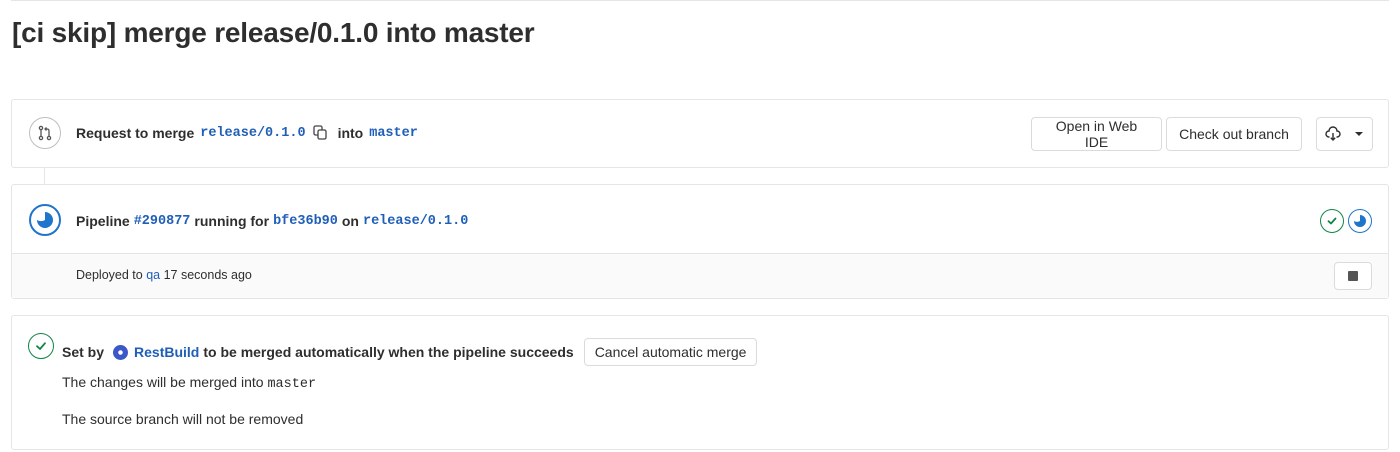  Describe the element at coordinates (252, 133) in the screenshot. I see `source-branch-link: release/0.1.0` at that location.